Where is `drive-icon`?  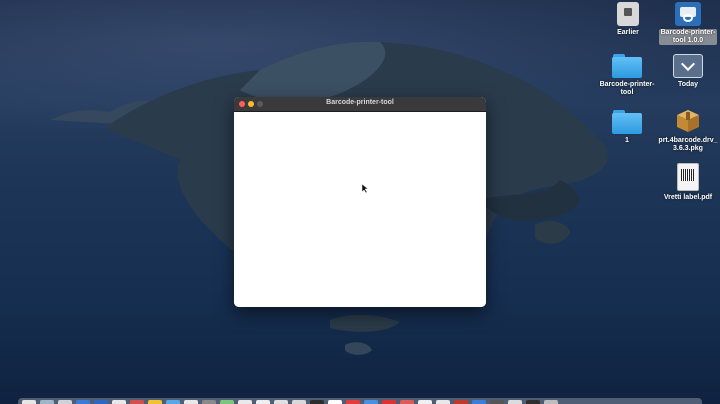
drive-icon is located at coordinates (628, 14).